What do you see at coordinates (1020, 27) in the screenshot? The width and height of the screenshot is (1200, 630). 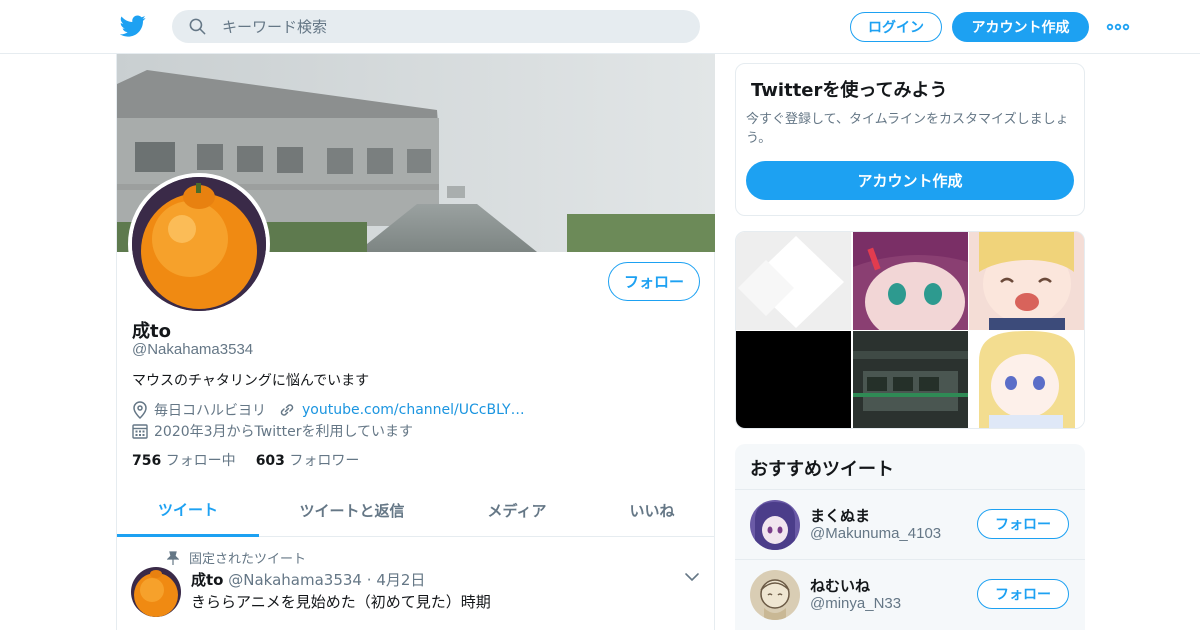 I see `signup-button: アカウント作成` at bounding box center [1020, 27].